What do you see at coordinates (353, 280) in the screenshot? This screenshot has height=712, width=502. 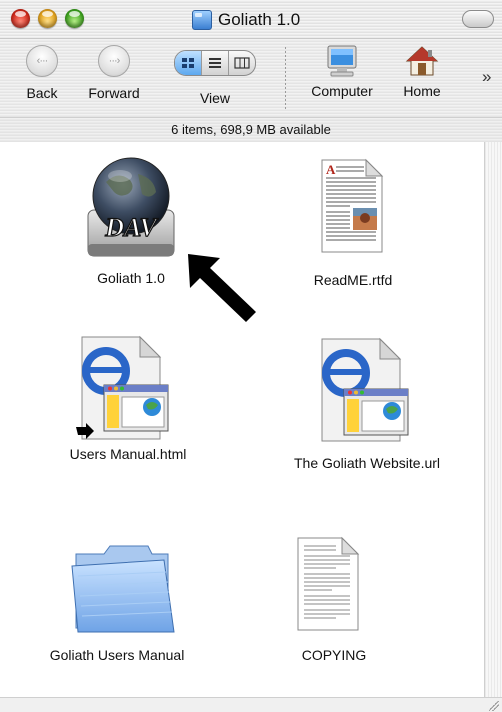 I see `file-label-readme: ReadME.rtfd` at bounding box center [353, 280].